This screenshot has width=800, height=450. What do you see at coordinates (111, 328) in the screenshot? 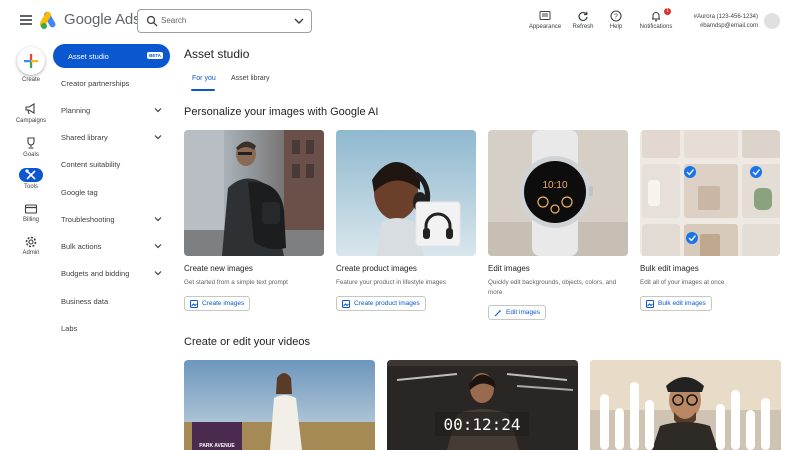
I see `nav-item-labs: Labs` at bounding box center [111, 328].